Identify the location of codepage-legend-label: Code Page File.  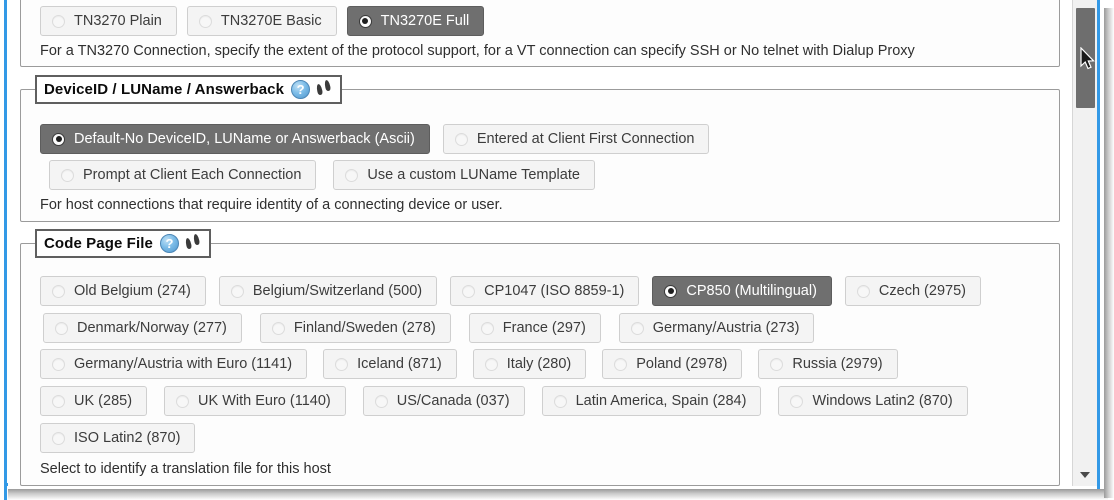
(98, 243).